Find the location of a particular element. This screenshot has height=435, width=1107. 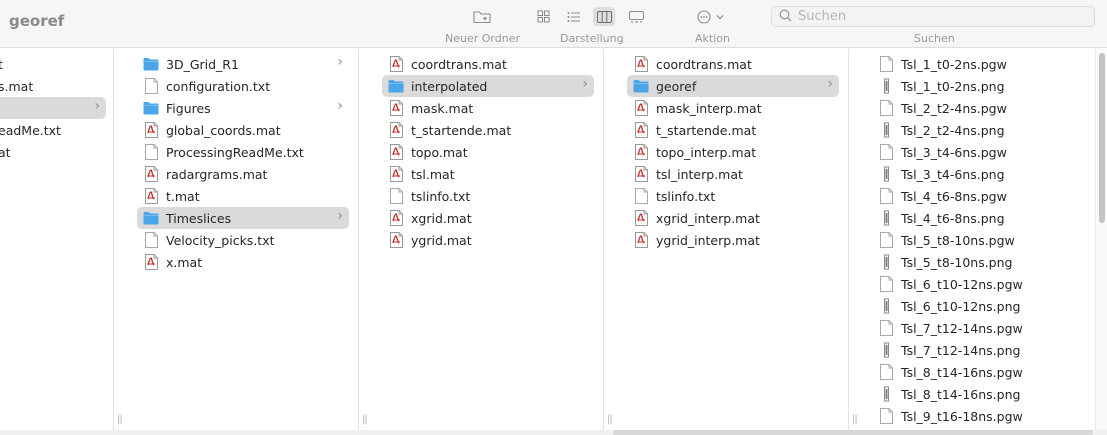

file-row: tsl.mat is located at coordinates (488, 174).